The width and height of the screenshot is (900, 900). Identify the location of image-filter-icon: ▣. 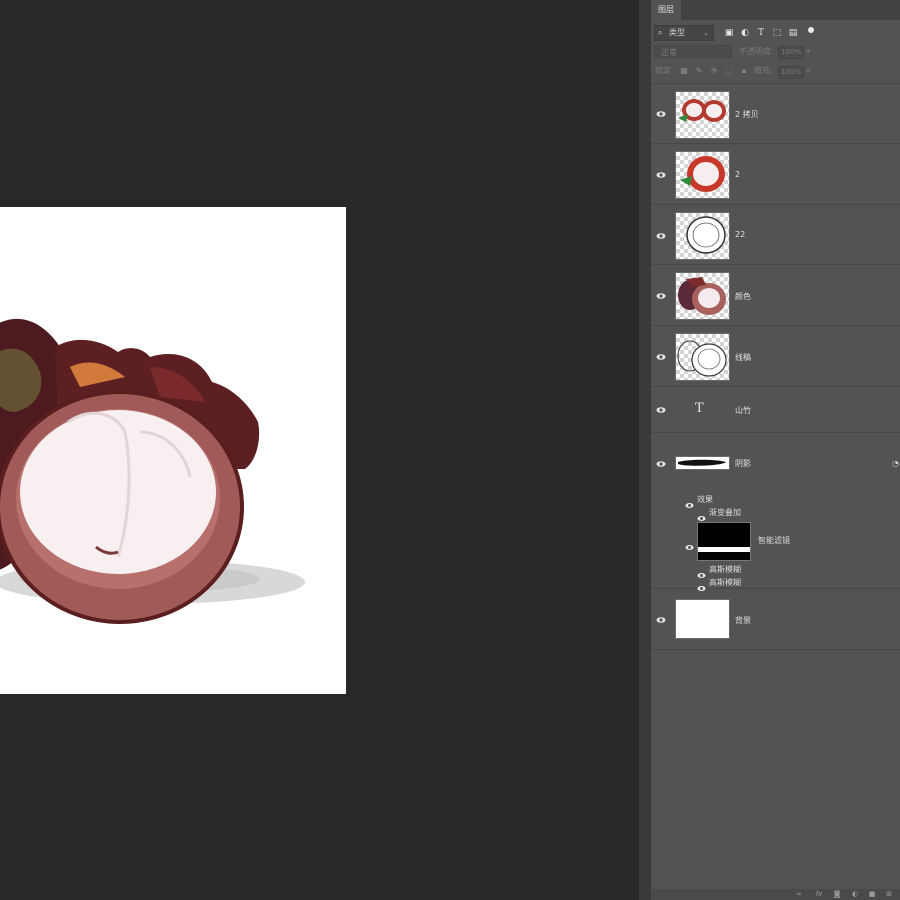
(729, 33).